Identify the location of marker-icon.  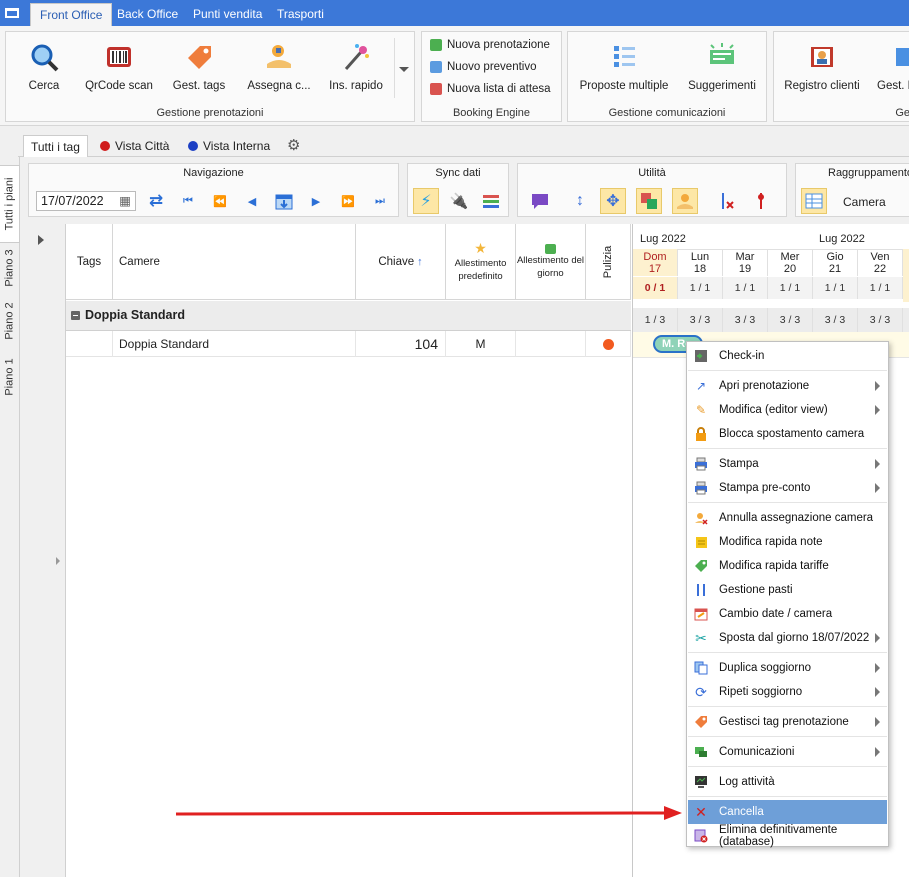
(761, 201).